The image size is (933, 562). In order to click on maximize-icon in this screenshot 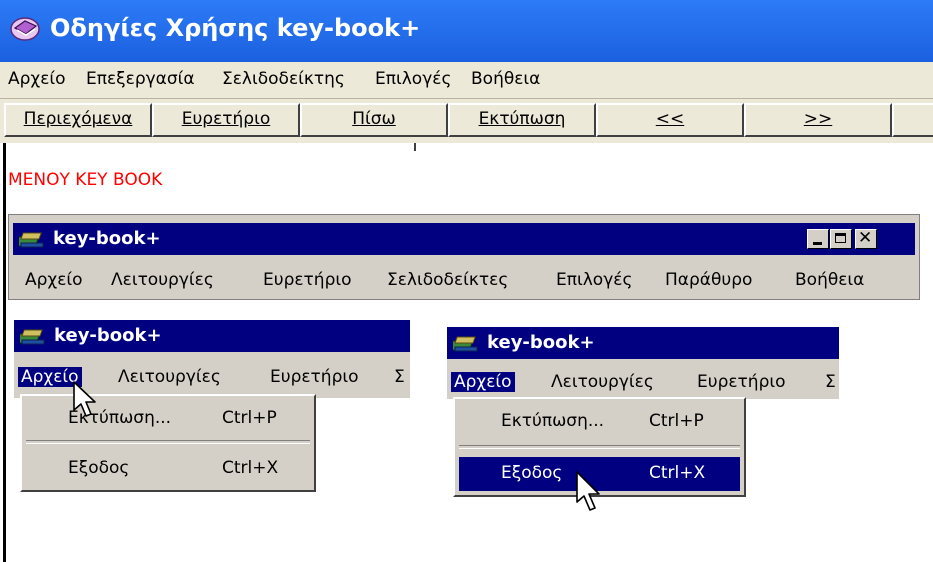, I will do `click(840, 238)`.